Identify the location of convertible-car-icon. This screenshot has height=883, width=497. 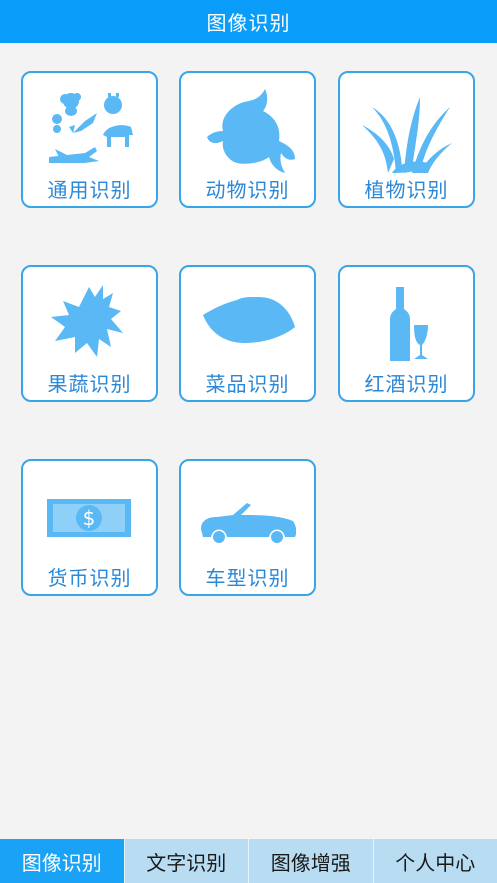
(247, 518).